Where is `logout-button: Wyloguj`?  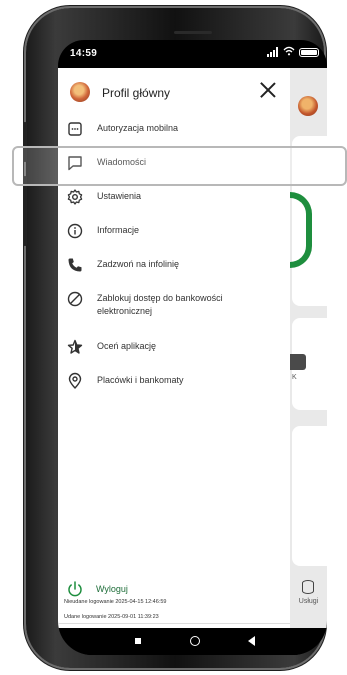
logout-button: Wyloguj is located at coordinates (97, 589).